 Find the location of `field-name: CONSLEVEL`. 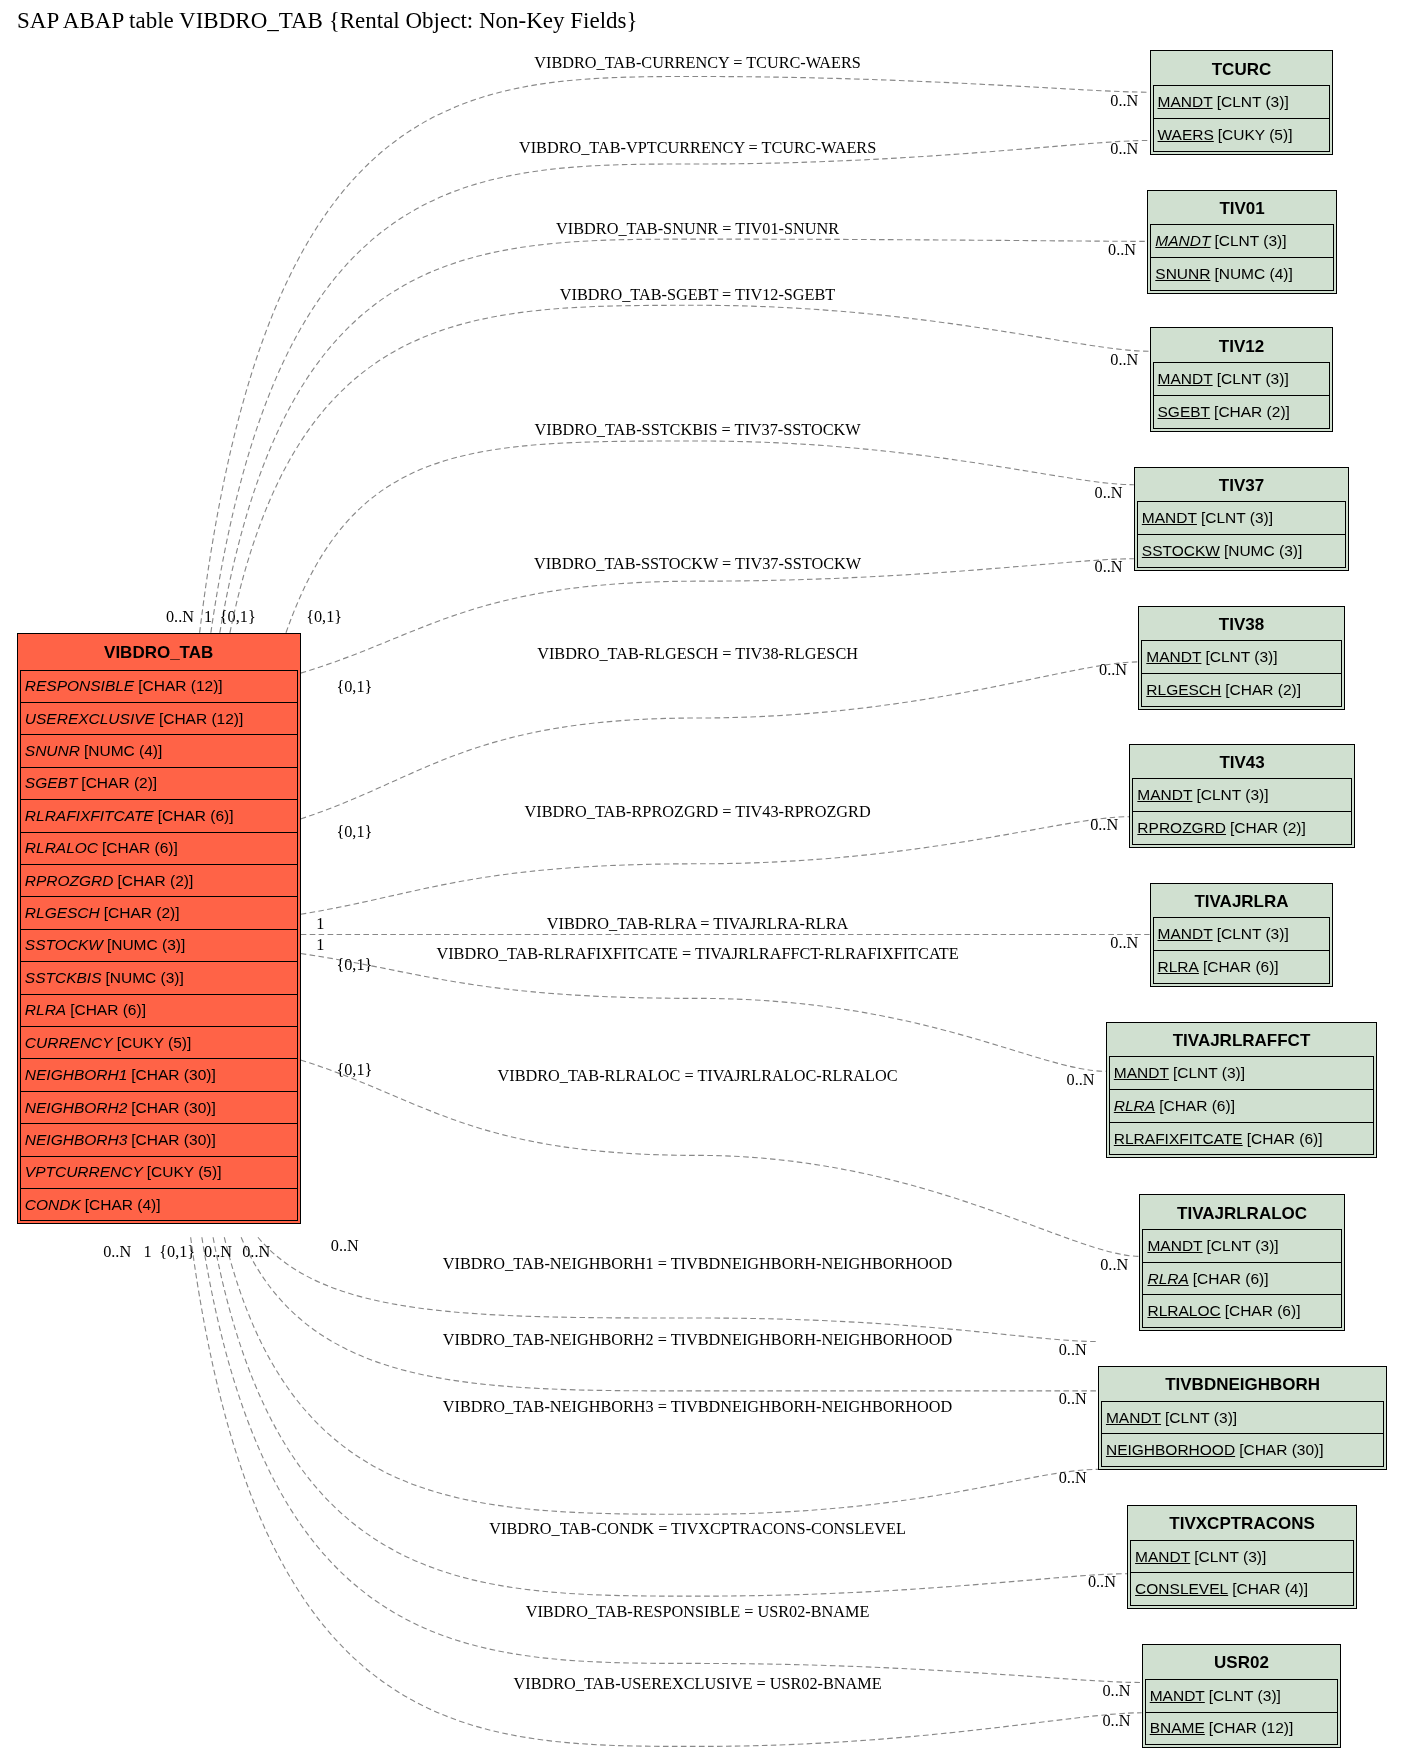

field-name: CONSLEVEL is located at coordinates (1182, 1589).